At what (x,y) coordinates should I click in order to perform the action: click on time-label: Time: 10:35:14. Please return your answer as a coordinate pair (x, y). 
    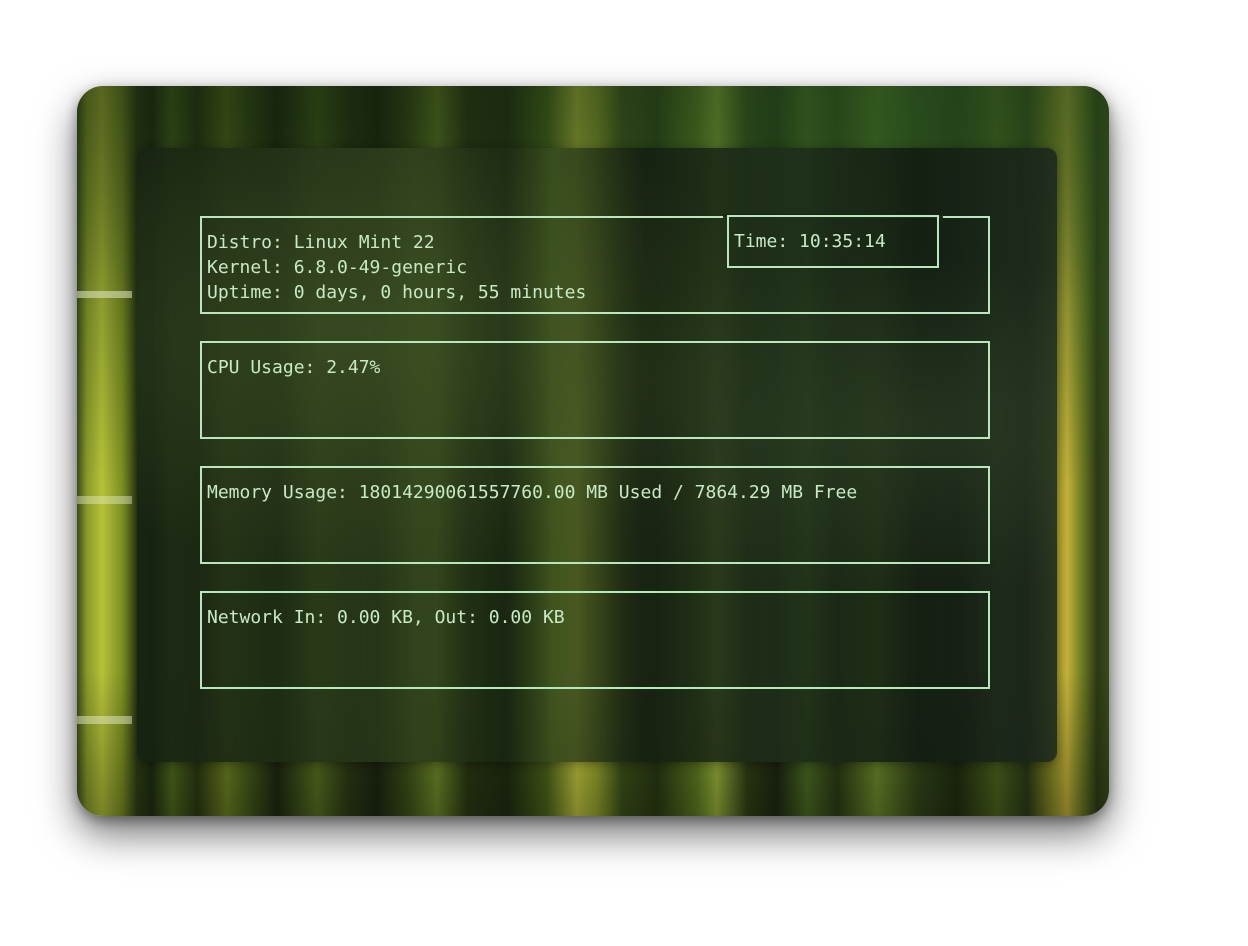
    Looking at the image, I should click on (810, 241).